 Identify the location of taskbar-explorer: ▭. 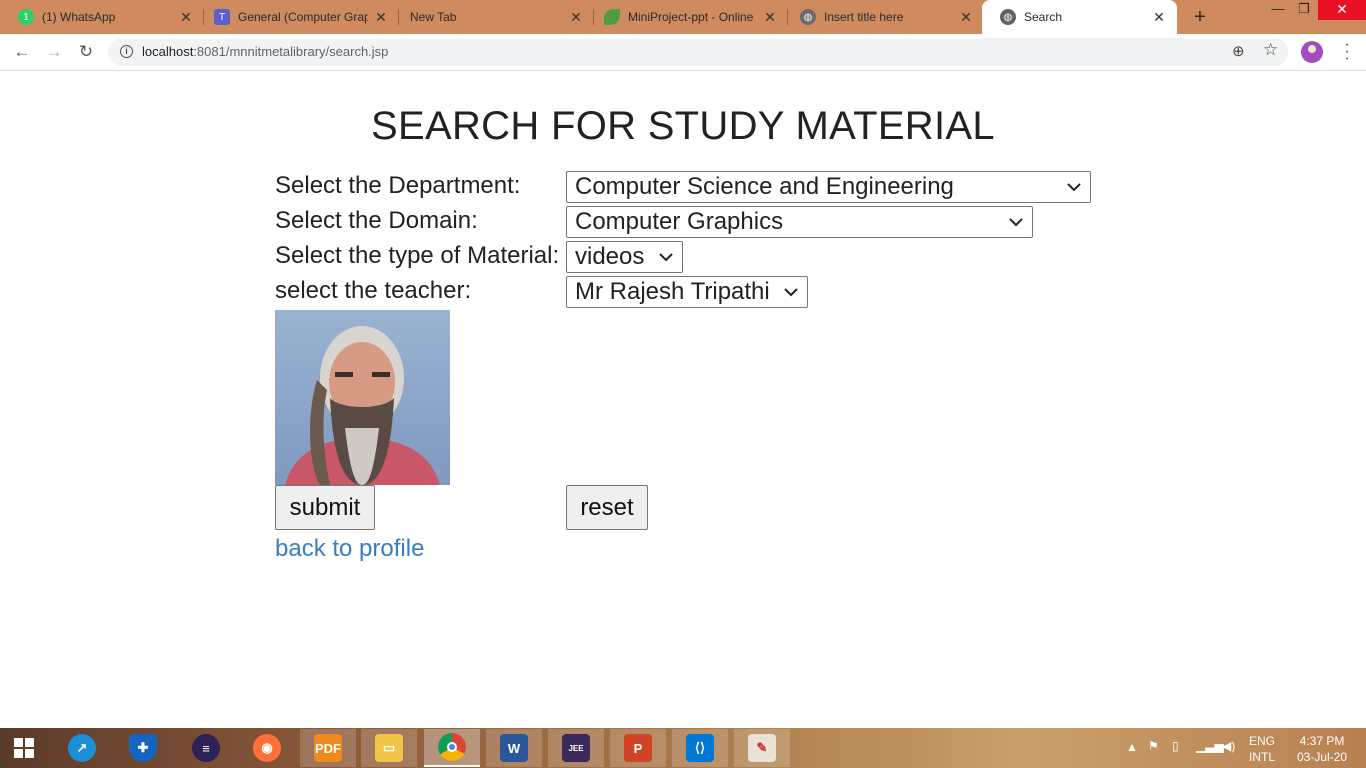
(389, 748).